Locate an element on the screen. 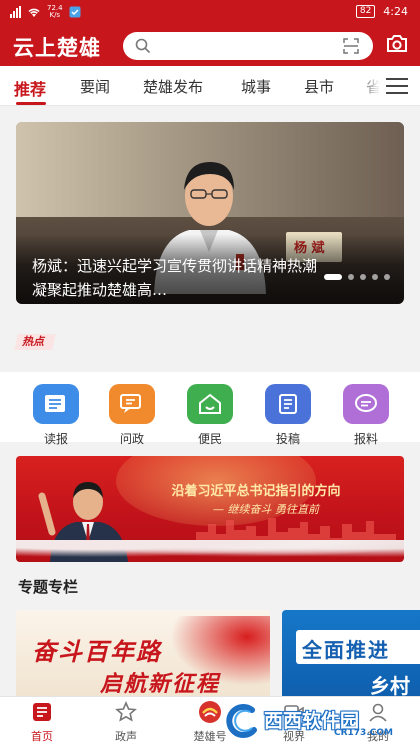  service-tip-off: 报料 is located at coordinates (366, 415).